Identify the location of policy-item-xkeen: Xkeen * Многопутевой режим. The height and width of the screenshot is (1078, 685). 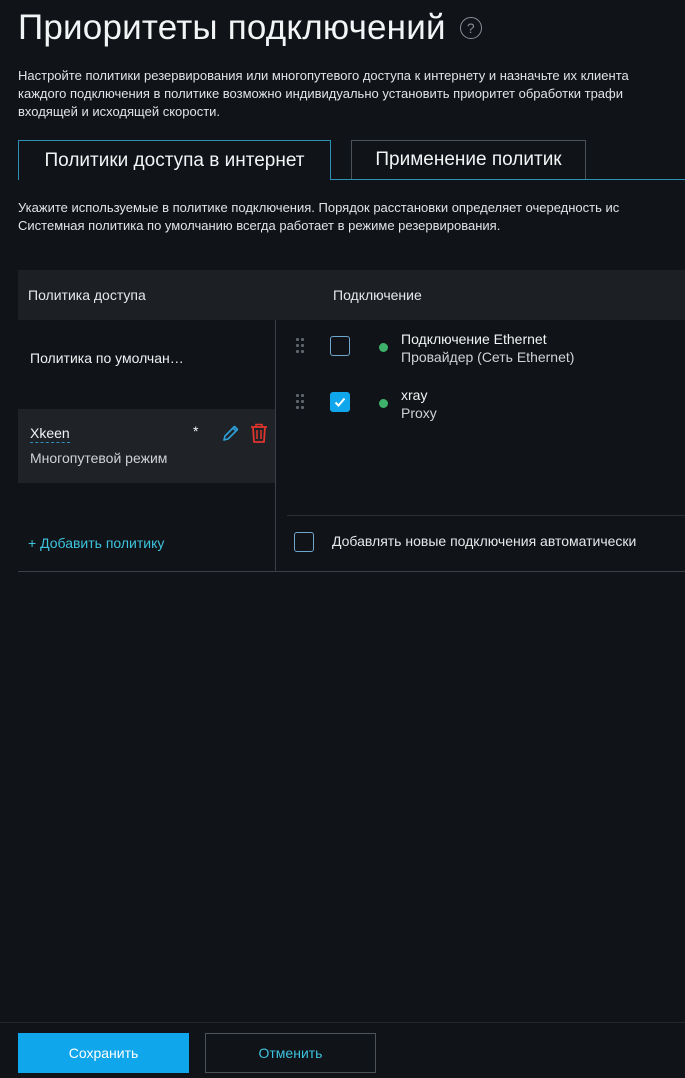
(146, 446).